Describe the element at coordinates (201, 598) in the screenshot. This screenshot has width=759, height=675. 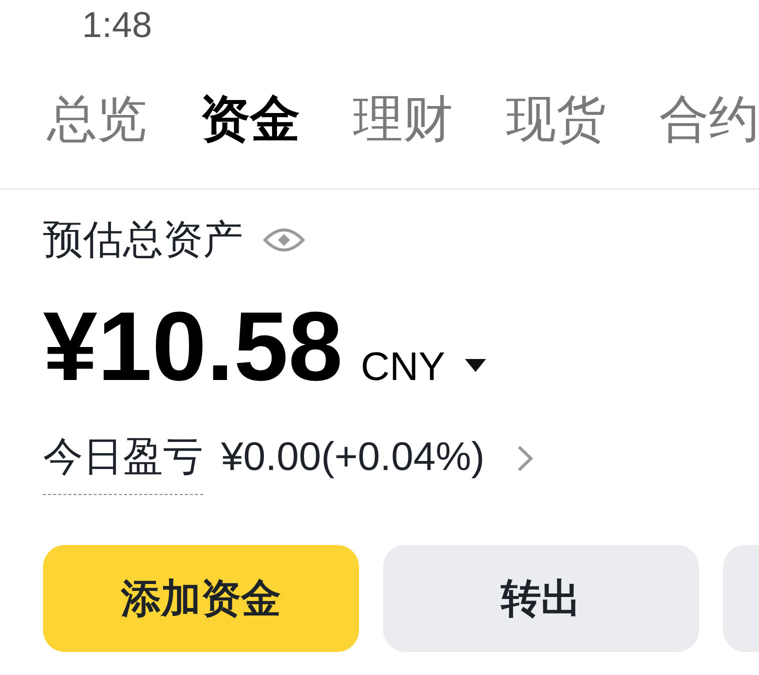
I see `action-button: 添加资金` at that location.